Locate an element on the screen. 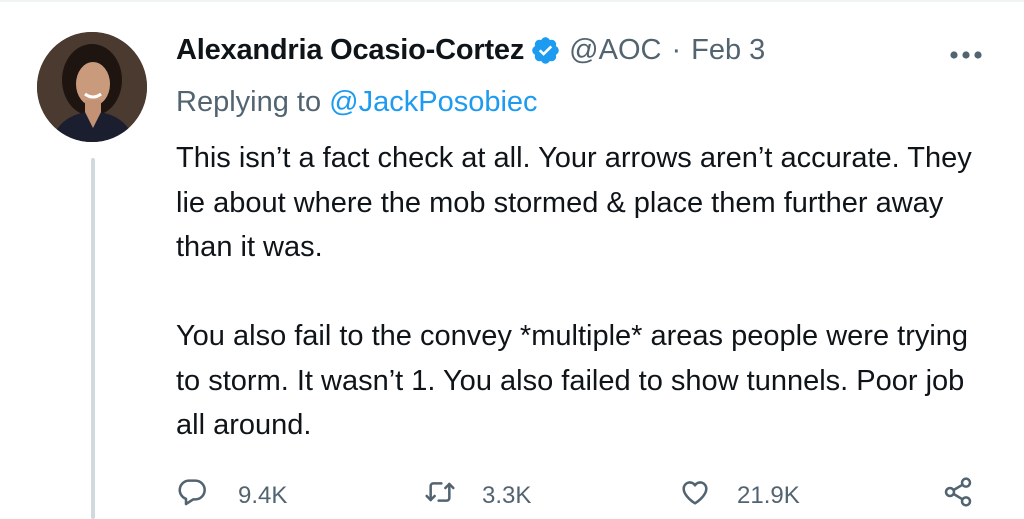 Image resolution: width=1024 pixels, height=519 pixels. tweet-date: Feb 3 is located at coordinates (728, 50).